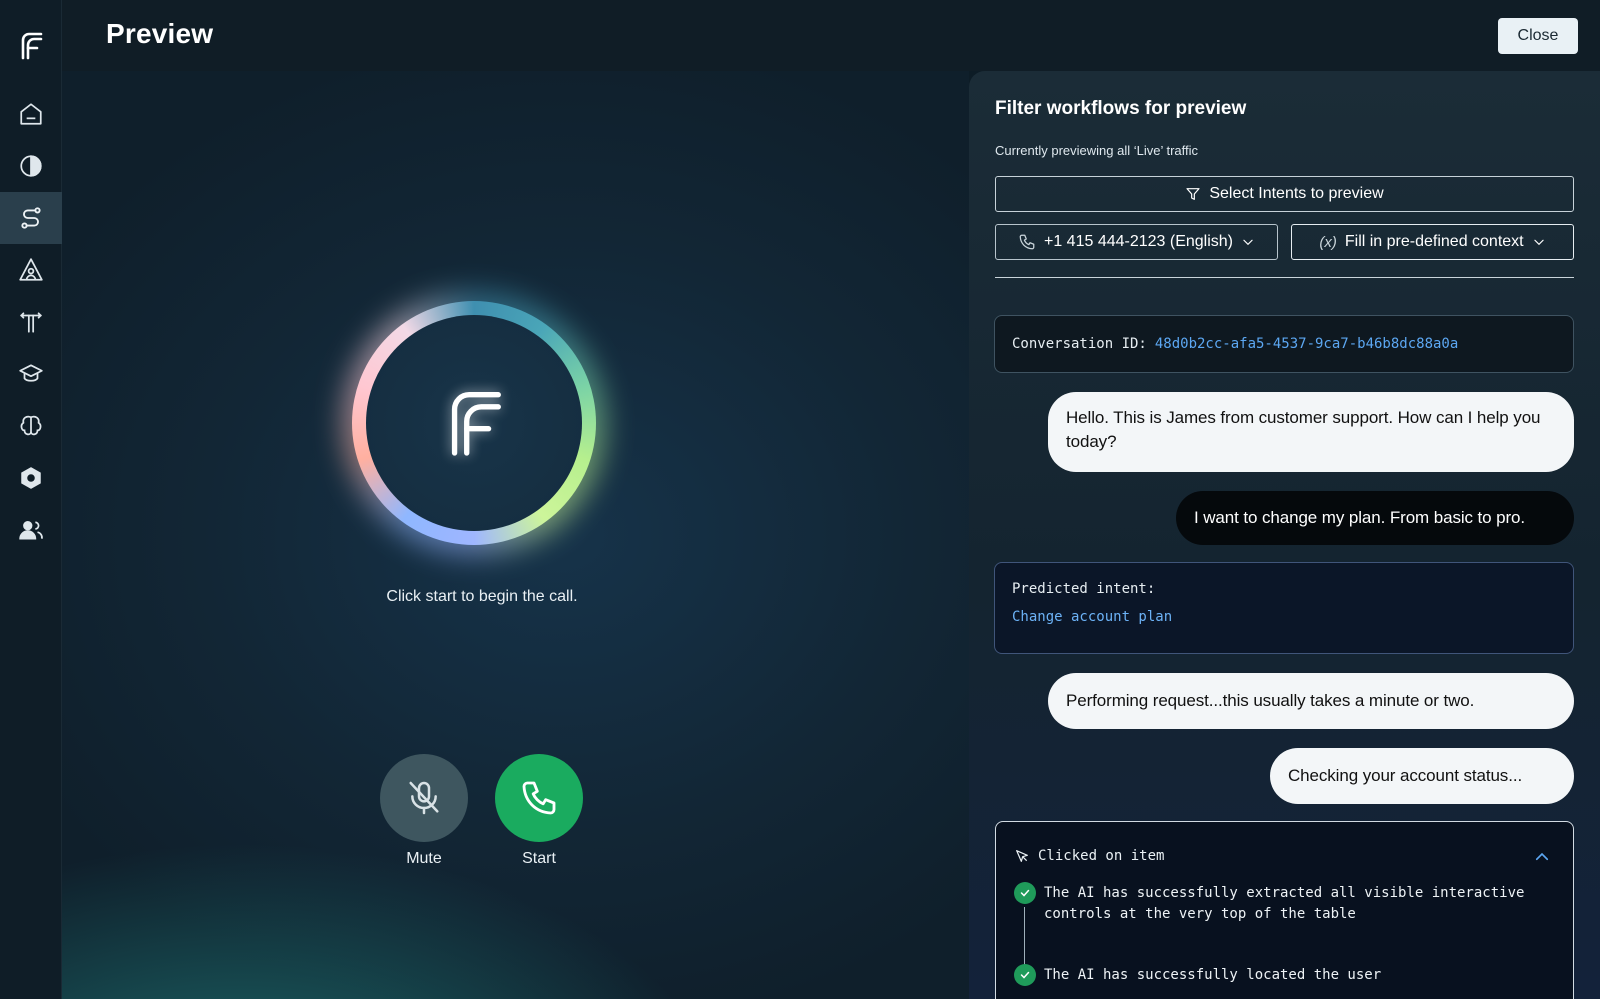  I want to click on routing-icon, so click(31, 322).